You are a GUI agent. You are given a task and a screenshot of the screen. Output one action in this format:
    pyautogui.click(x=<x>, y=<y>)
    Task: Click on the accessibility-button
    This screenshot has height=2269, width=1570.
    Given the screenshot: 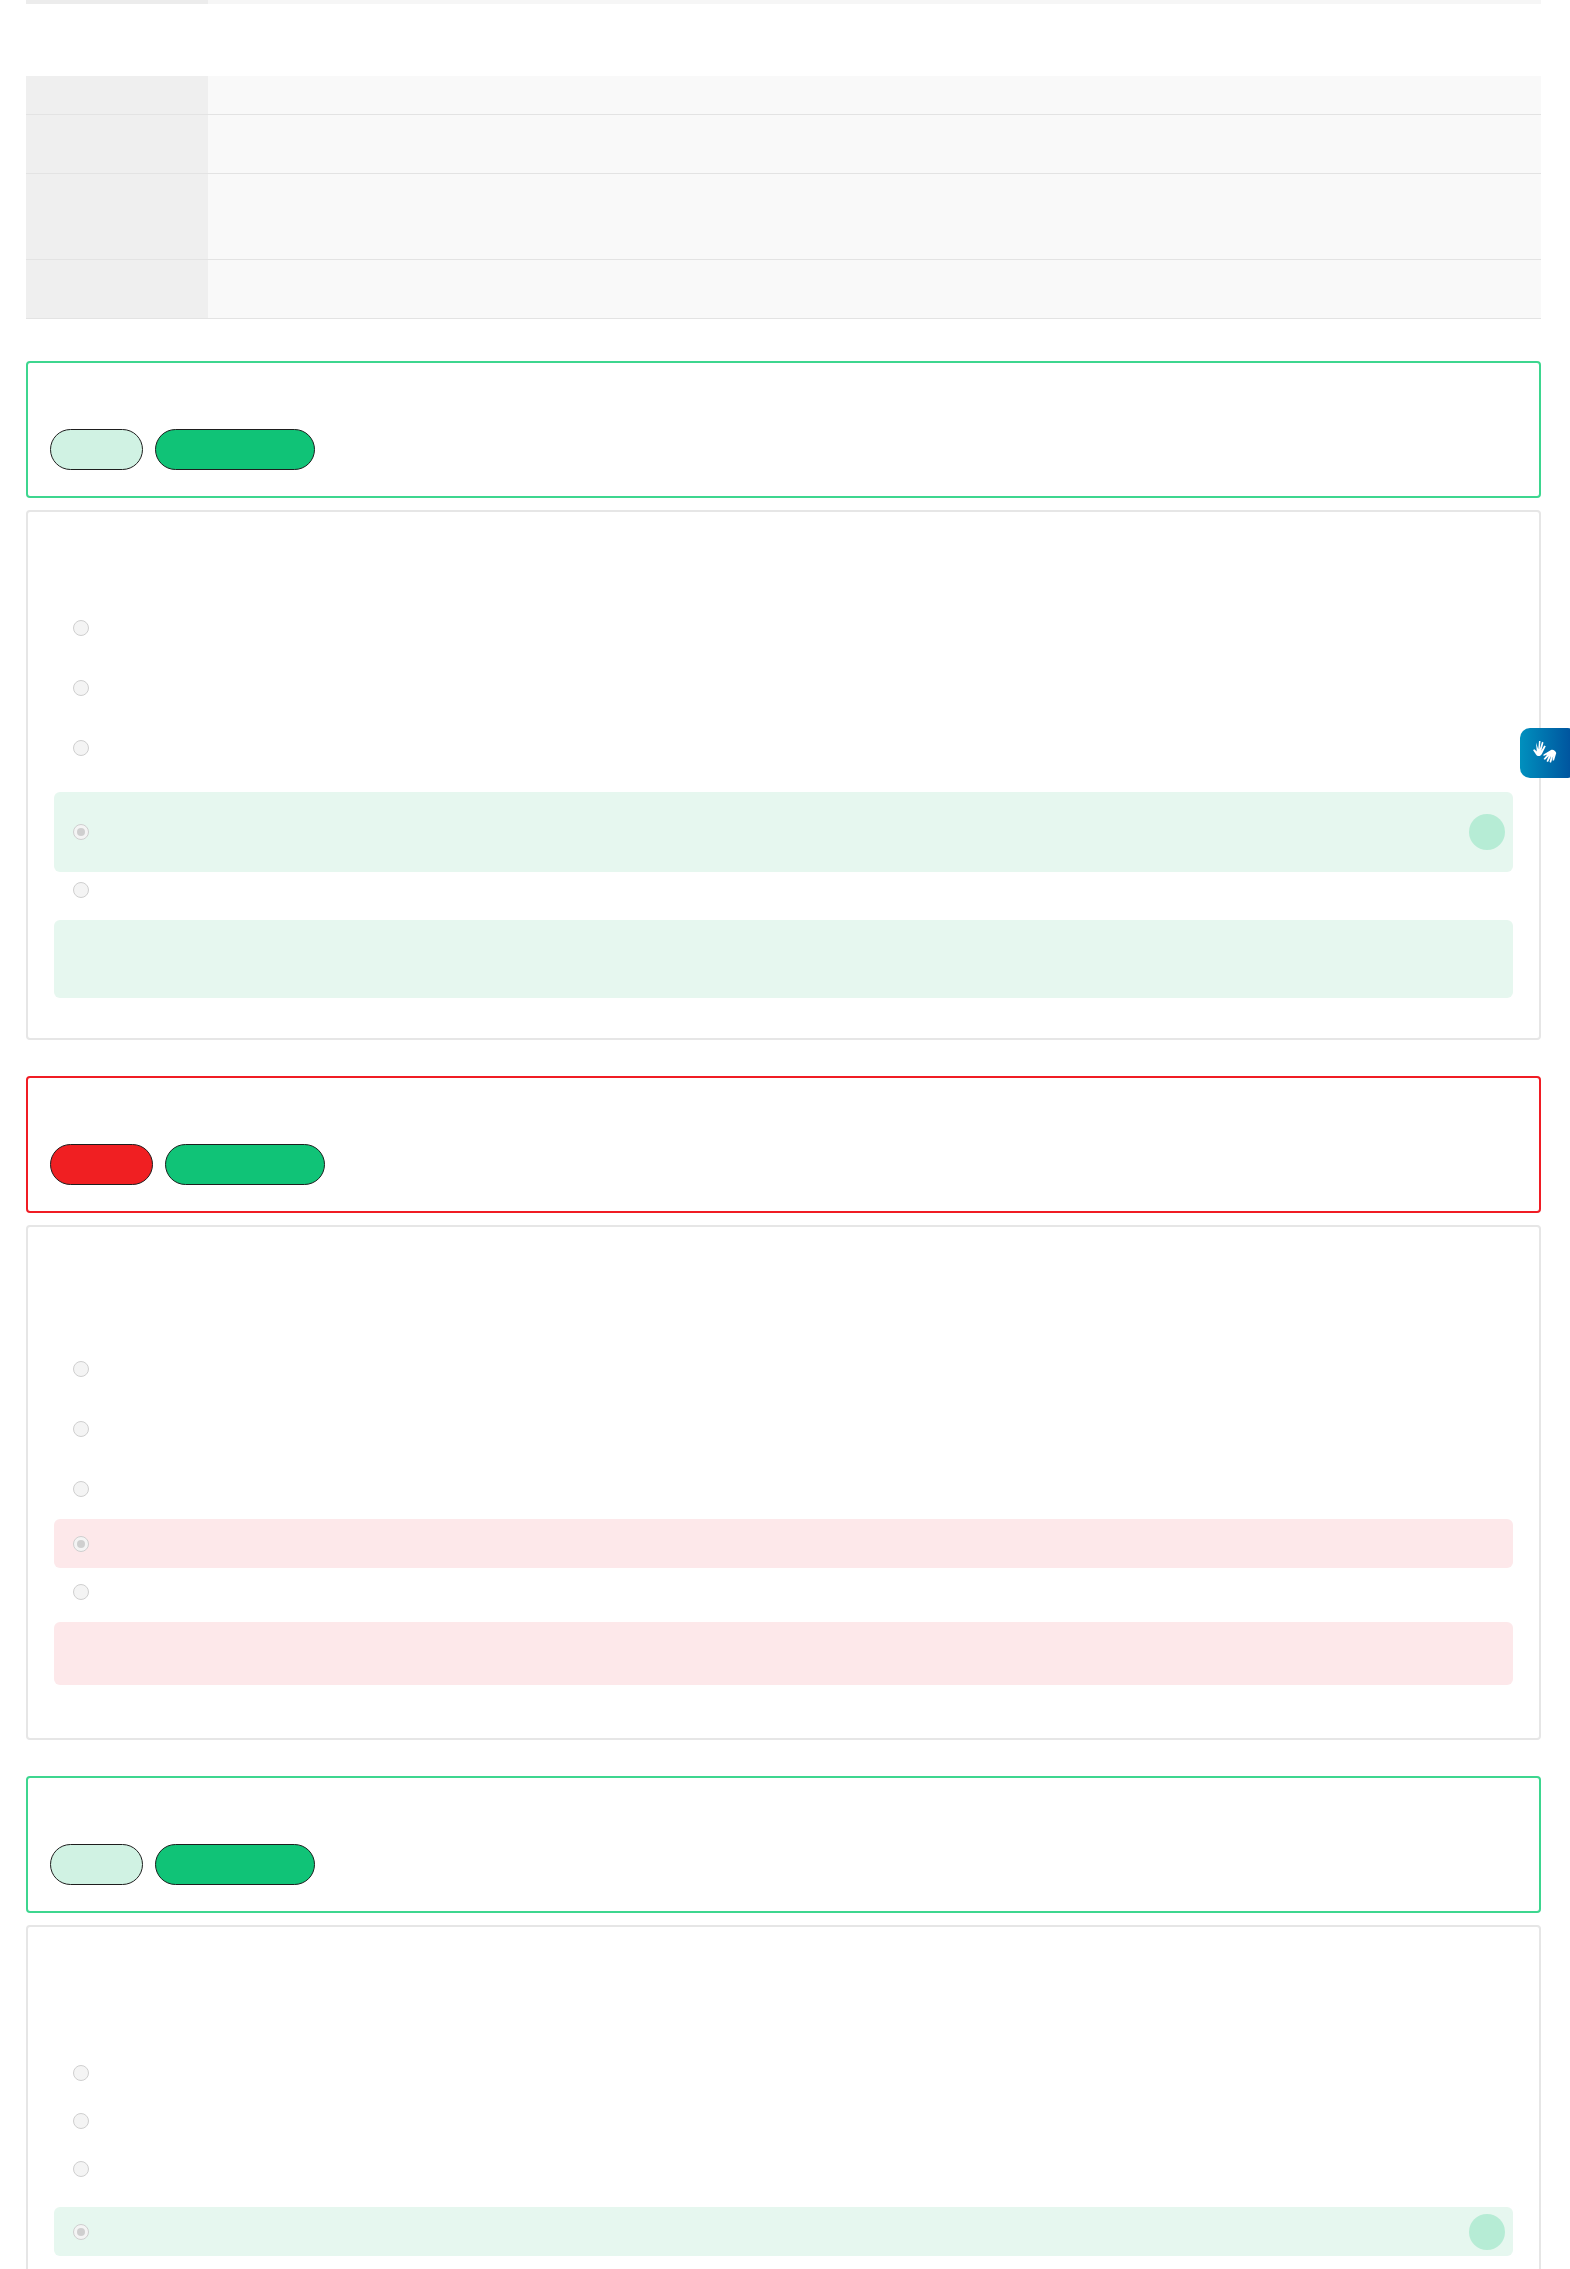 What is the action you would take?
    pyautogui.click(x=1545, y=753)
    